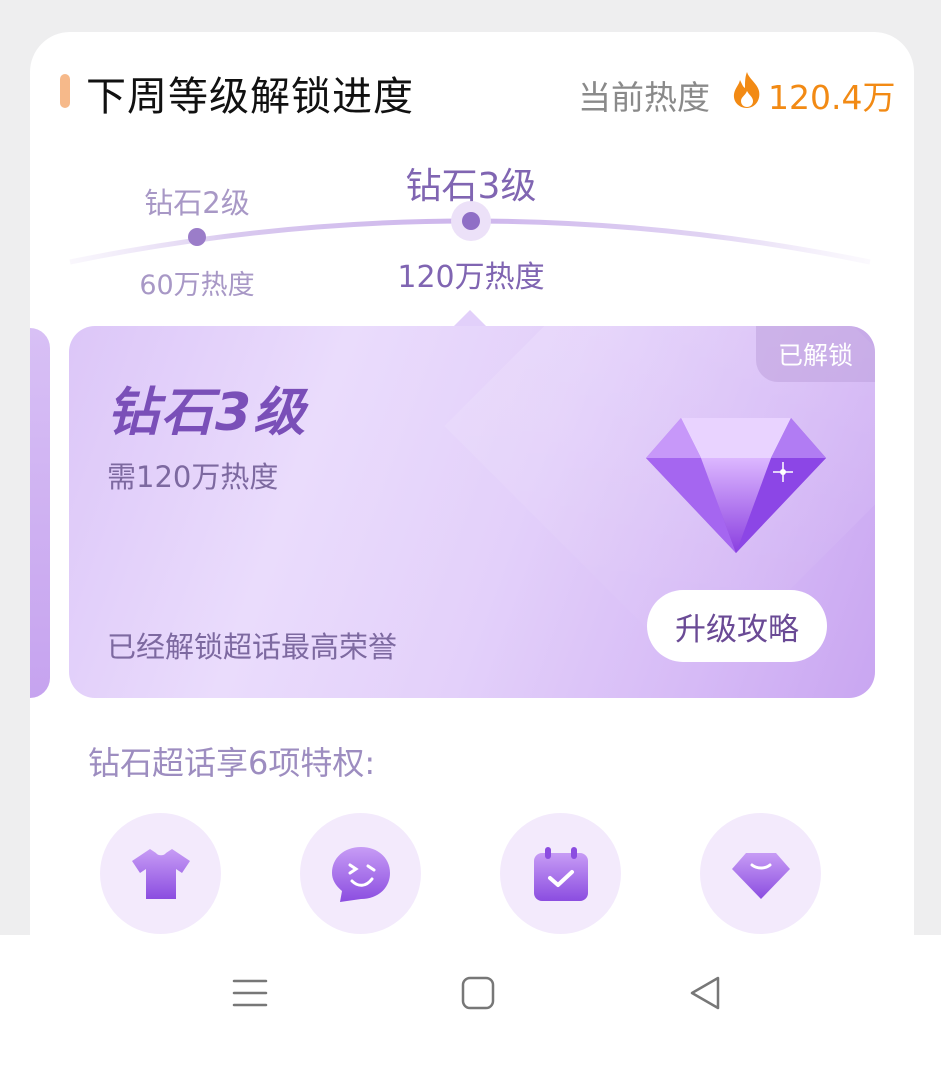 Image resolution: width=941 pixels, height=1066 pixels. Describe the element at coordinates (207, 413) in the screenshot. I see `card-level-title: 钻石3级` at that location.